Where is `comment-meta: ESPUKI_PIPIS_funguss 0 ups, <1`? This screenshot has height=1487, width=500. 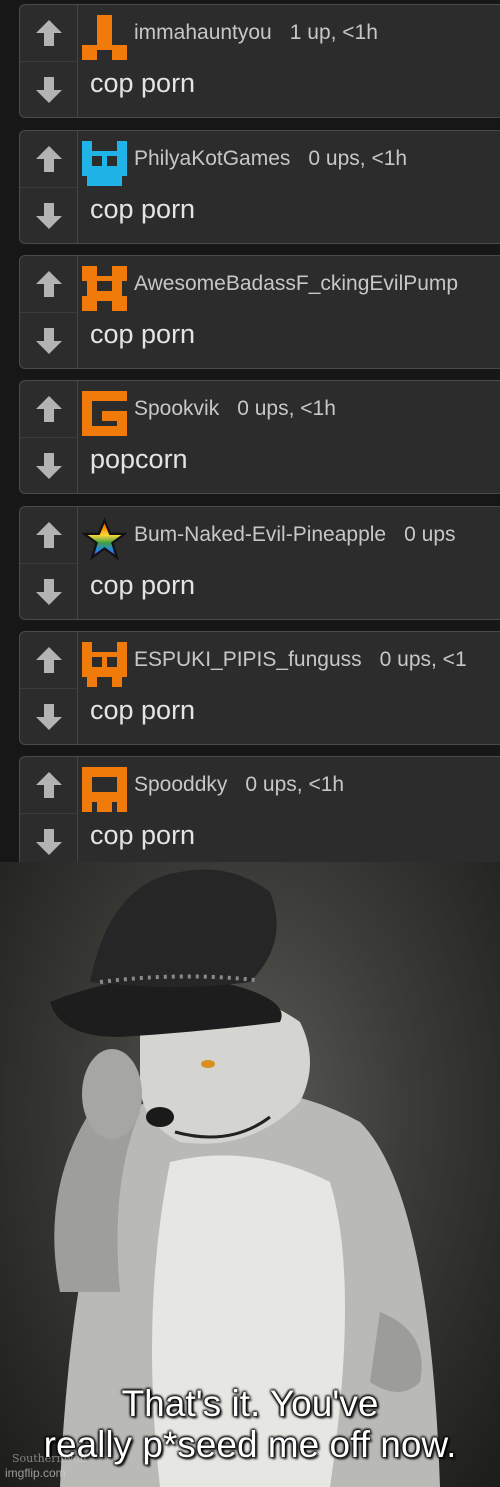 comment-meta: ESPUKI_PIPIS_funguss 0 ups, <1 is located at coordinates (300, 660).